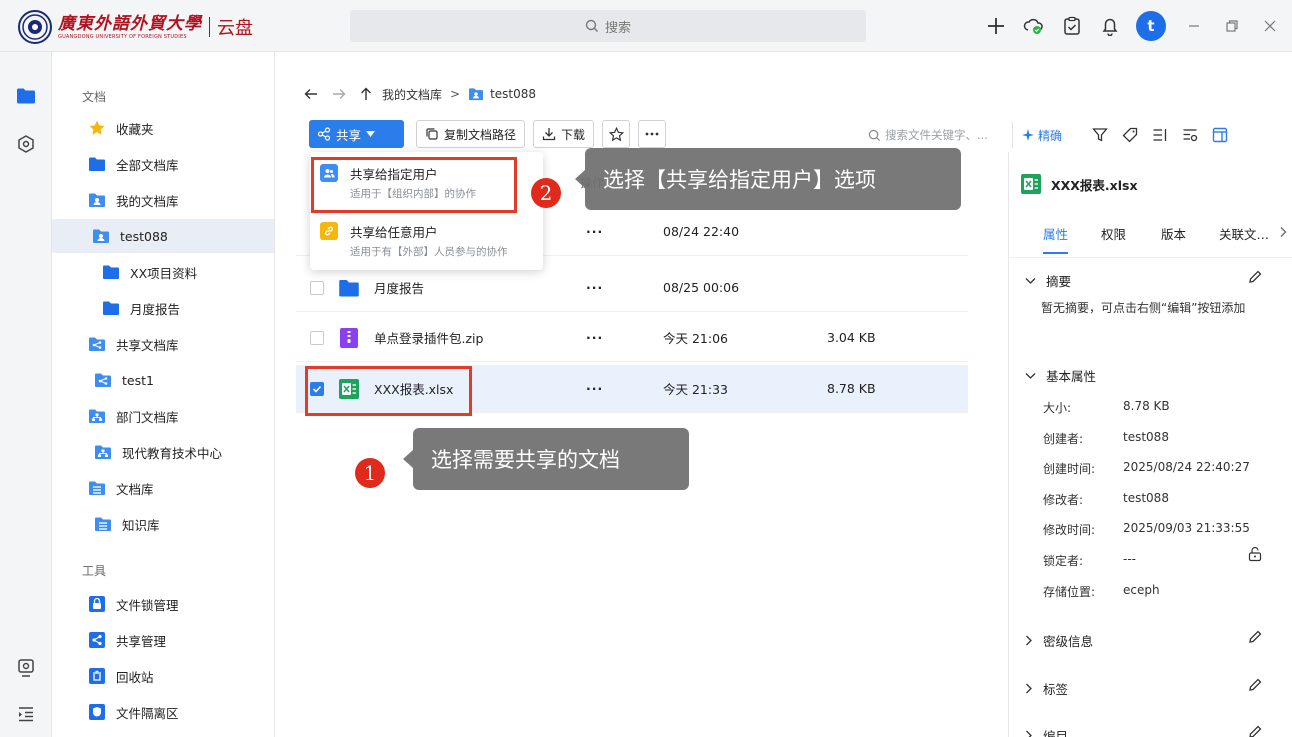 The image size is (1292, 737). Describe the element at coordinates (1048, 280) in the screenshot. I see `section-summary: 摘要` at that location.